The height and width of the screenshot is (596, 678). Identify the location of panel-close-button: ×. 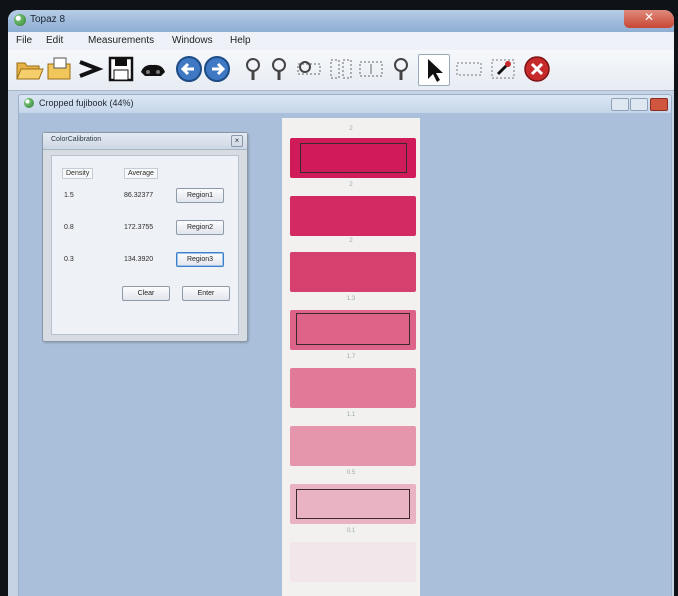
(237, 141).